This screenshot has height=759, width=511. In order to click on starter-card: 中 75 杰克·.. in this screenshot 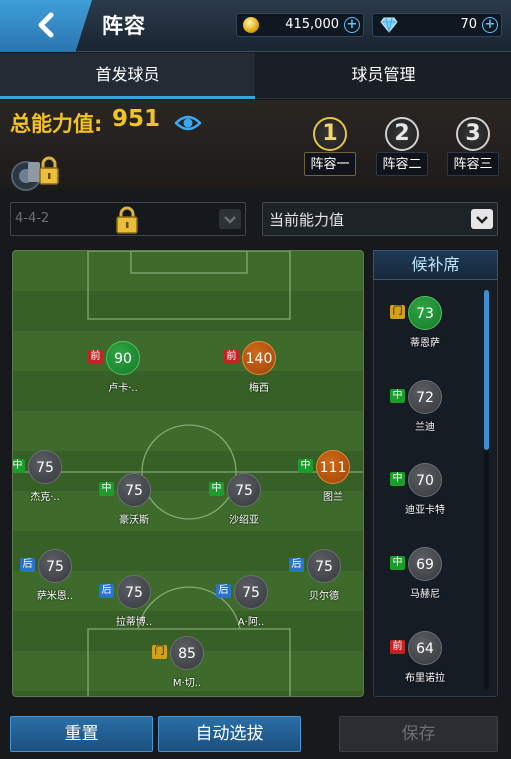, I will do `click(46, 478)`.